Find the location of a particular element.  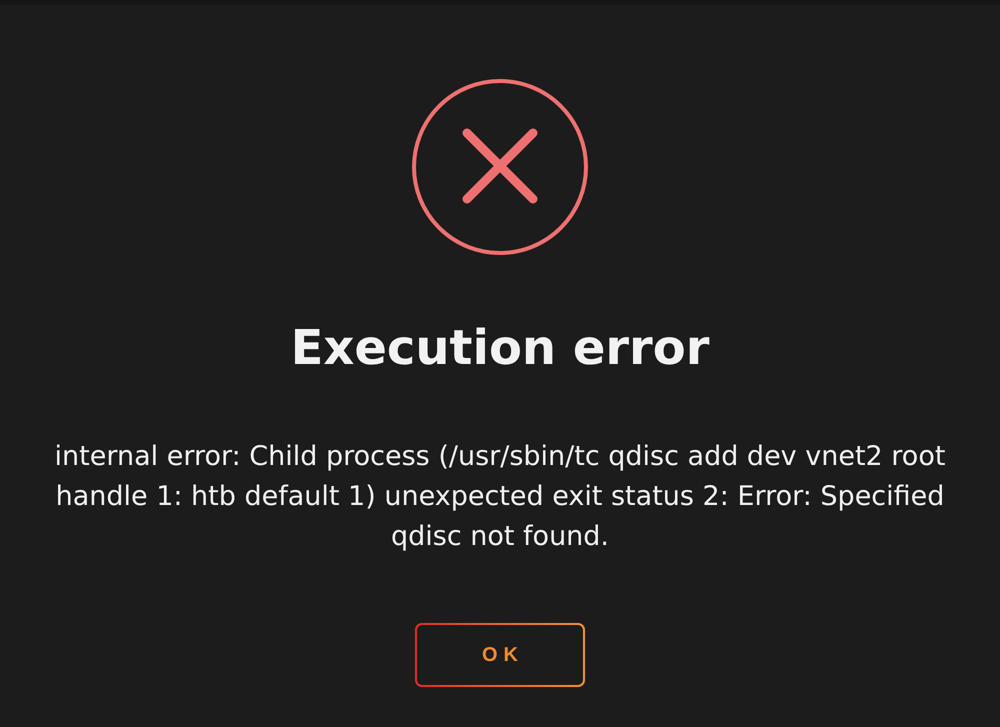

error-message: internal error: Child process (/usr/sbin/tc qdisc add dev vnet2 root handle 1: htb default 1) unexpected exit status 2: Error: Specified qdisc not found. is located at coordinates (500, 497).